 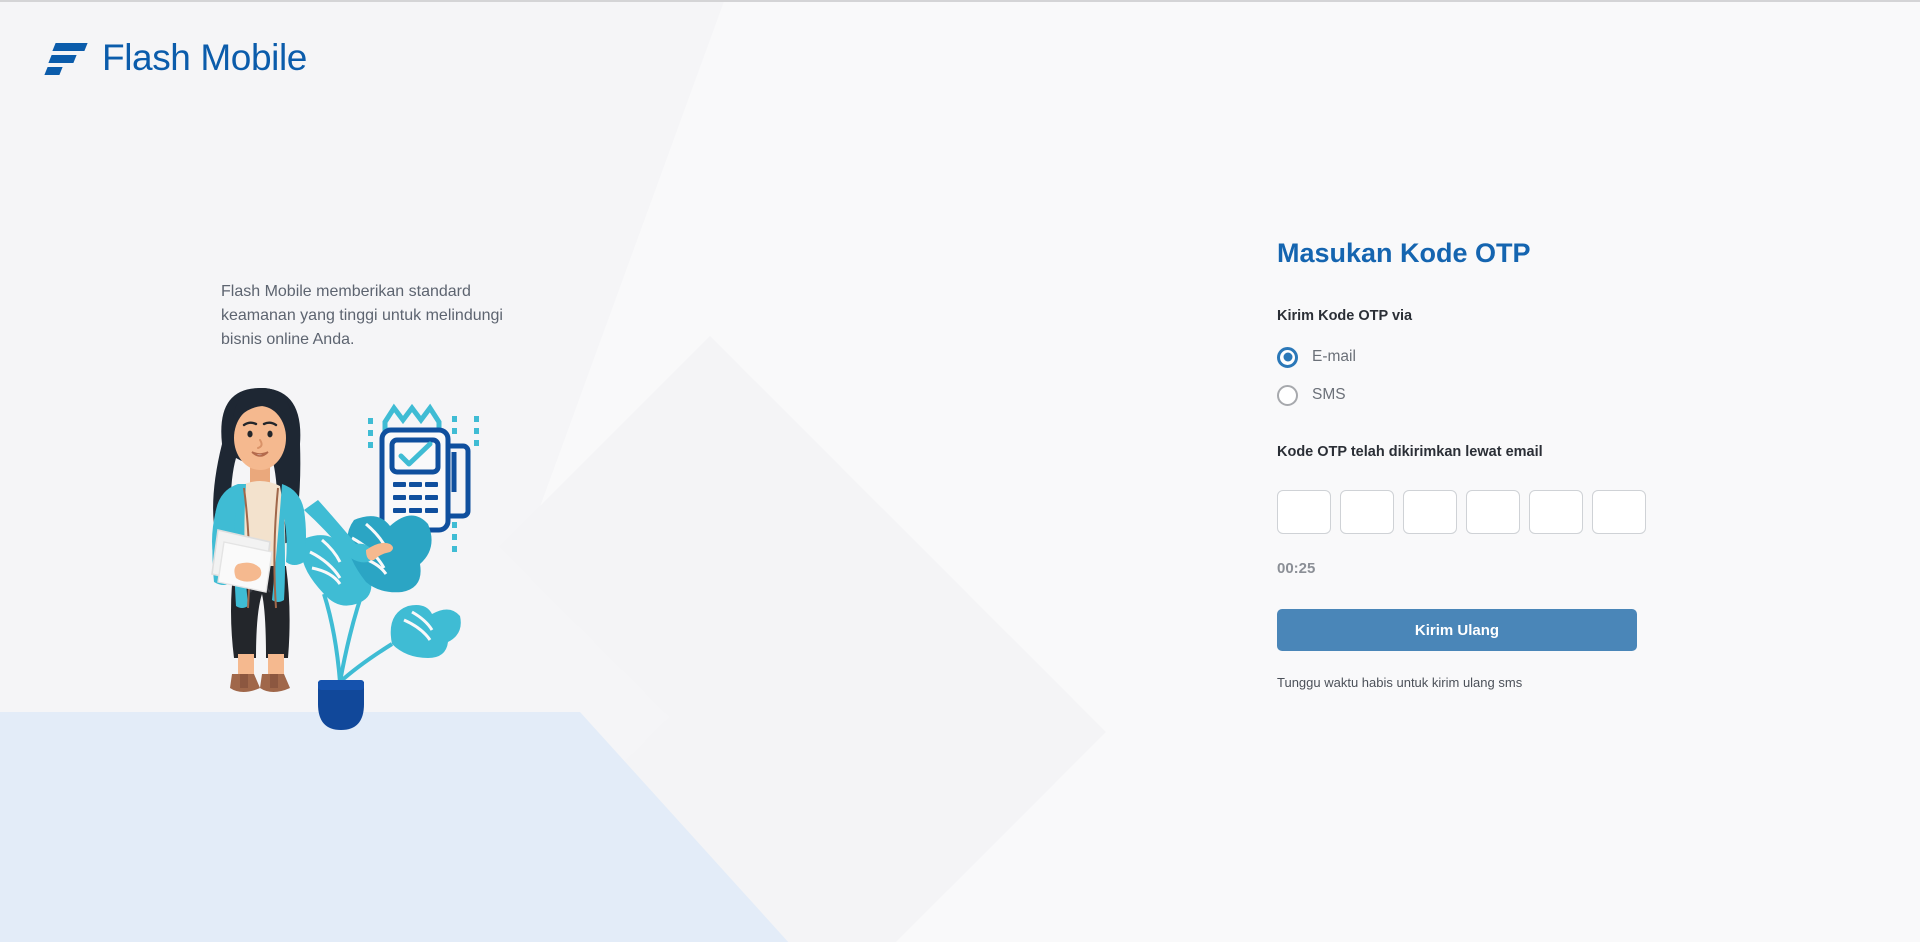 I want to click on otp-input-group, so click(x=1467, y=512).